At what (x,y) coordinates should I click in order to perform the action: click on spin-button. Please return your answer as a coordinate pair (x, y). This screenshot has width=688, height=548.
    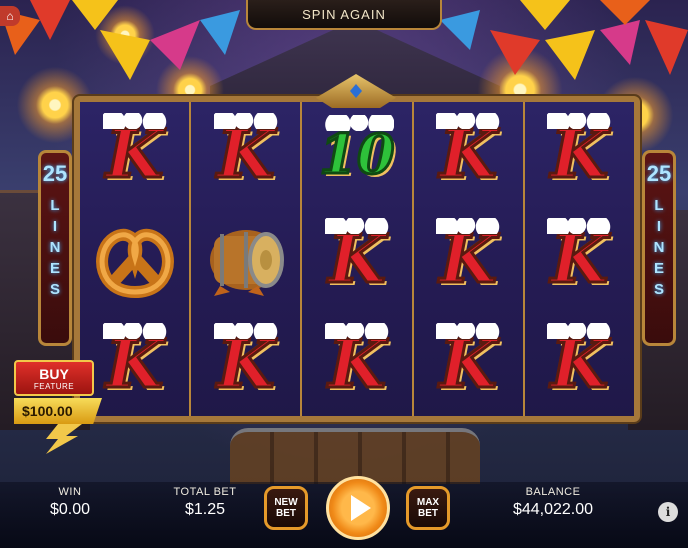
    Looking at the image, I should click on (358, 508).